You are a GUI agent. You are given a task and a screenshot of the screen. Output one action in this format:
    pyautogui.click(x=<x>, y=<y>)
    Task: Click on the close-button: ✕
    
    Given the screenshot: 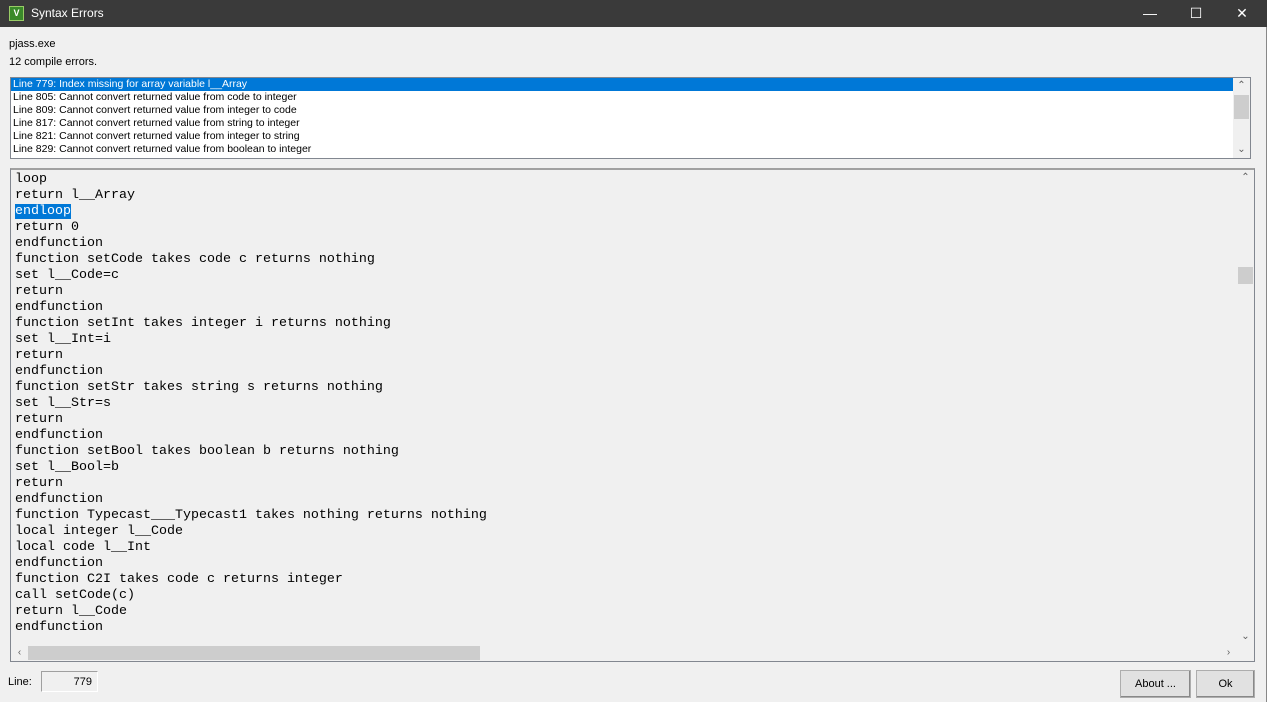 What is the action you would take?
    pyautogui.click(x=1242, y=13)
    